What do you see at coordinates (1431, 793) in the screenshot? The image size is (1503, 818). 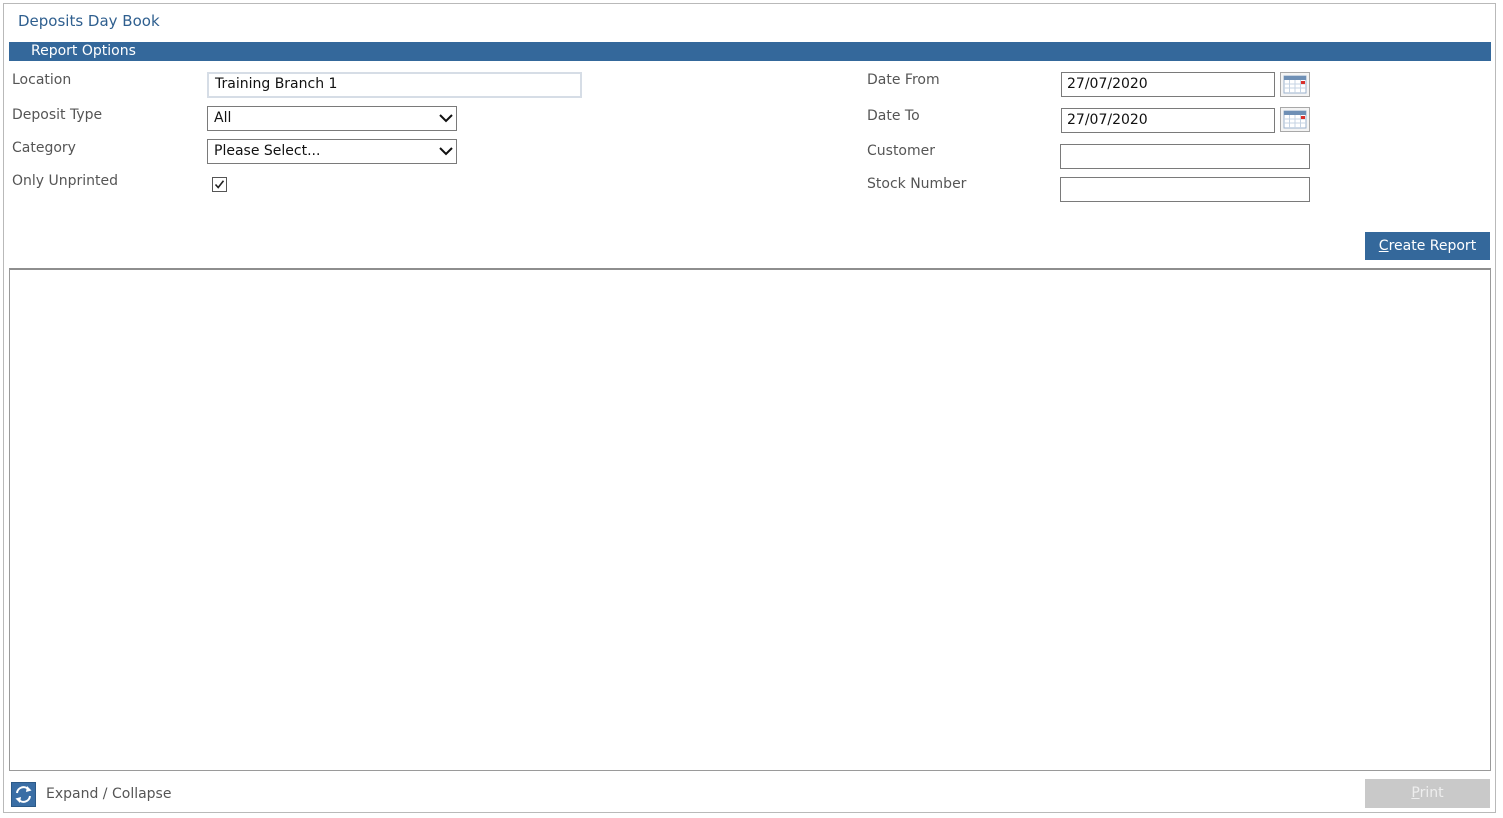 I see `print-label: rint` at bounding box center [1431, 793].